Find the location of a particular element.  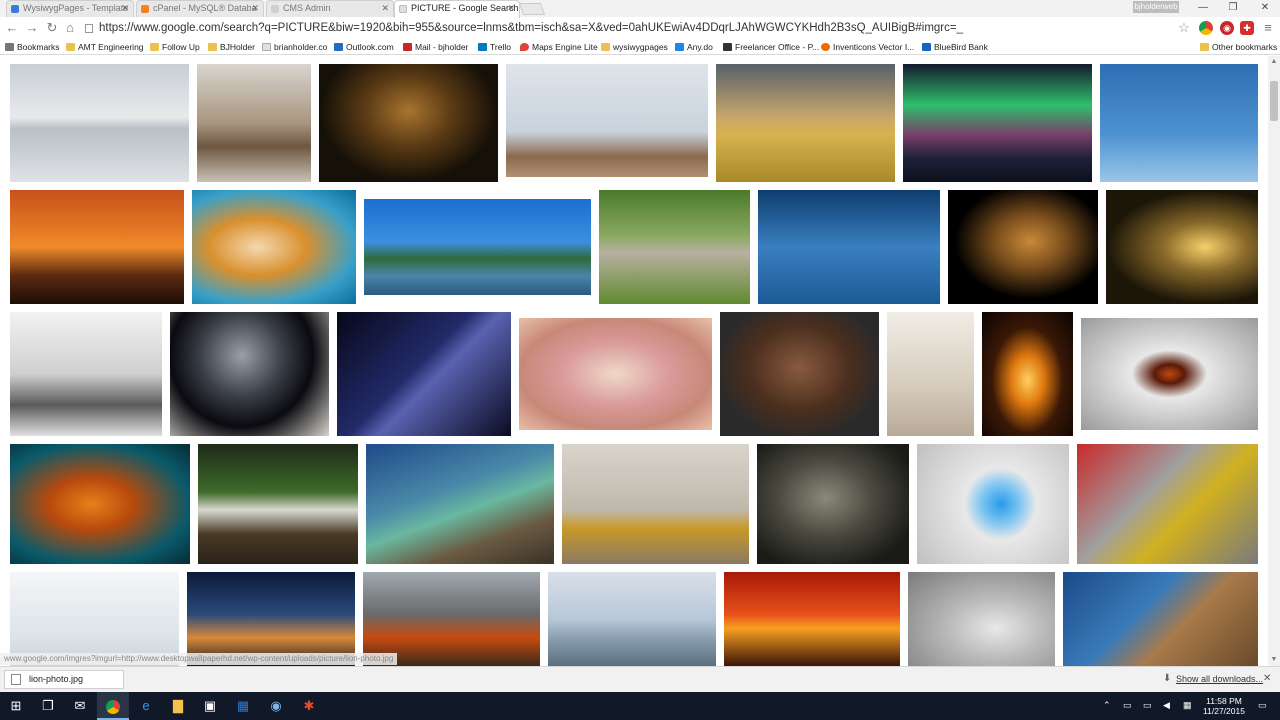

tab-google-search: PICTURE - Google Search ✕ is located at coordinates (457, 9).